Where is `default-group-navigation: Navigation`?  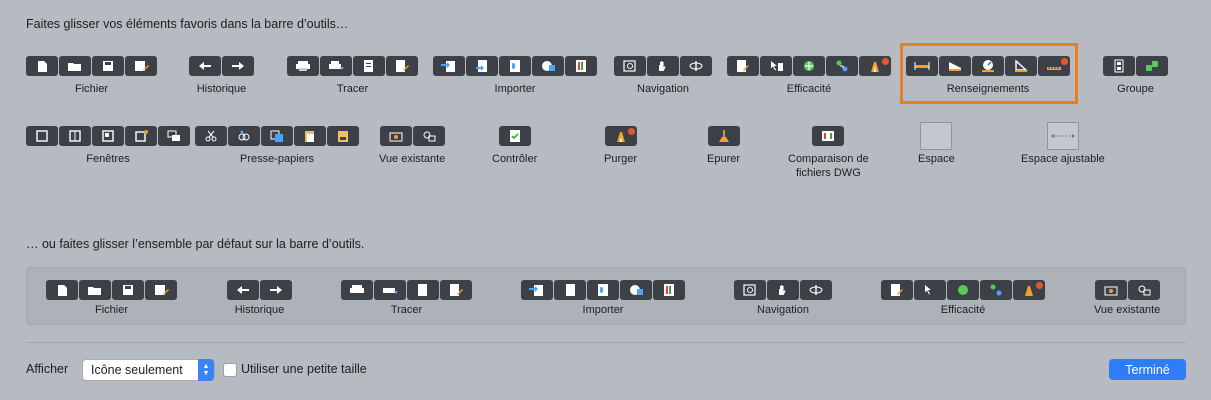
default-group-navigation: Navigation is located at coordinates (783, 298).